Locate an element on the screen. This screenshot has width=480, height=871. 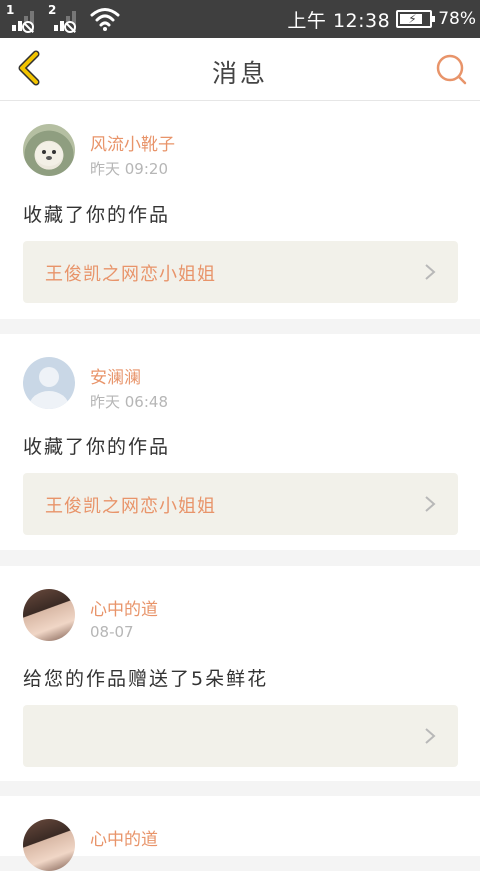
battery-charging-icon: ⚡ is located at coordinates (416, 19).